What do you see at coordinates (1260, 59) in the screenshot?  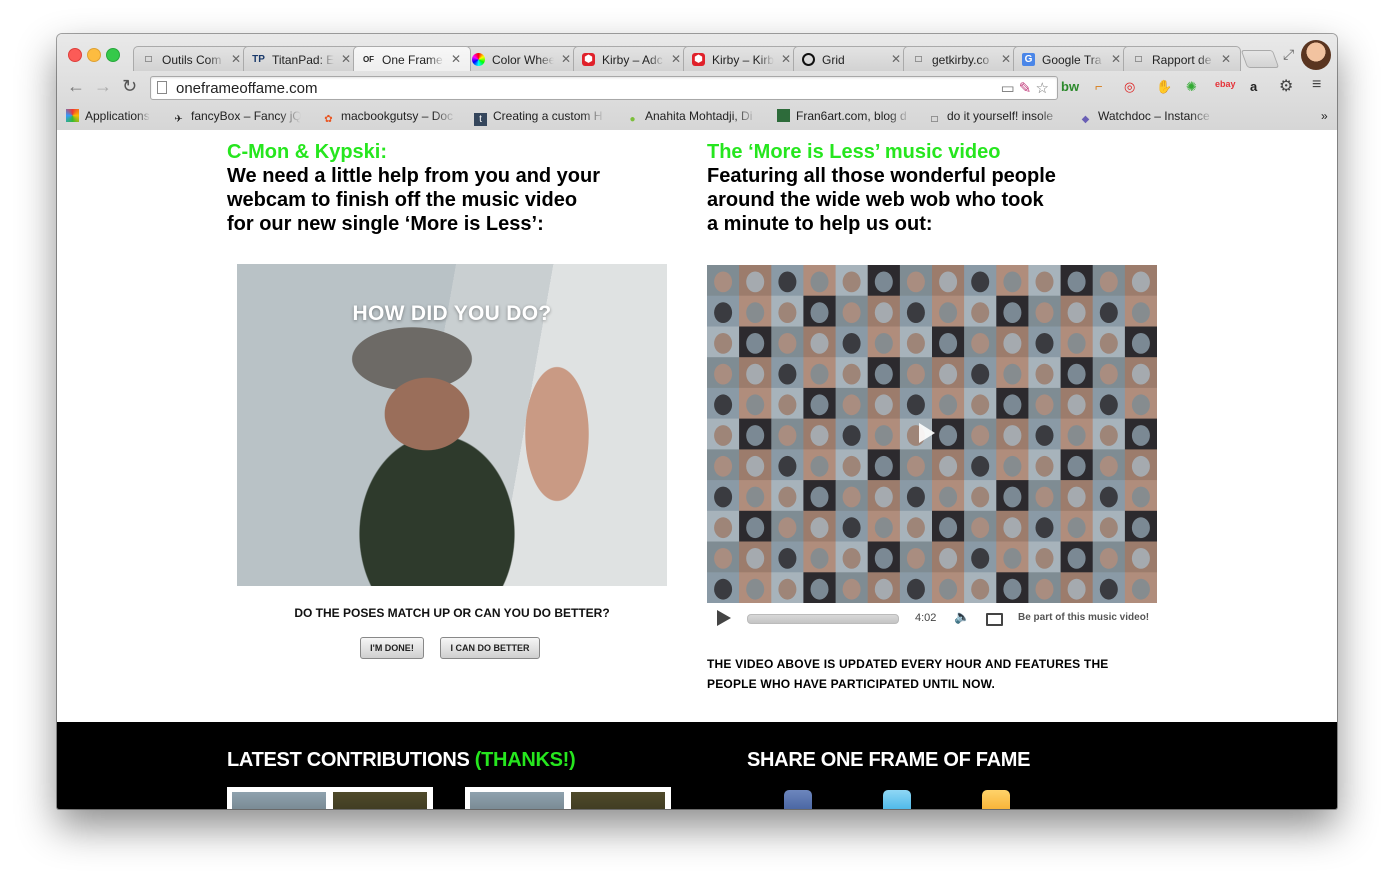 I see `new-tab-button` at bounding box center [1260, 59].